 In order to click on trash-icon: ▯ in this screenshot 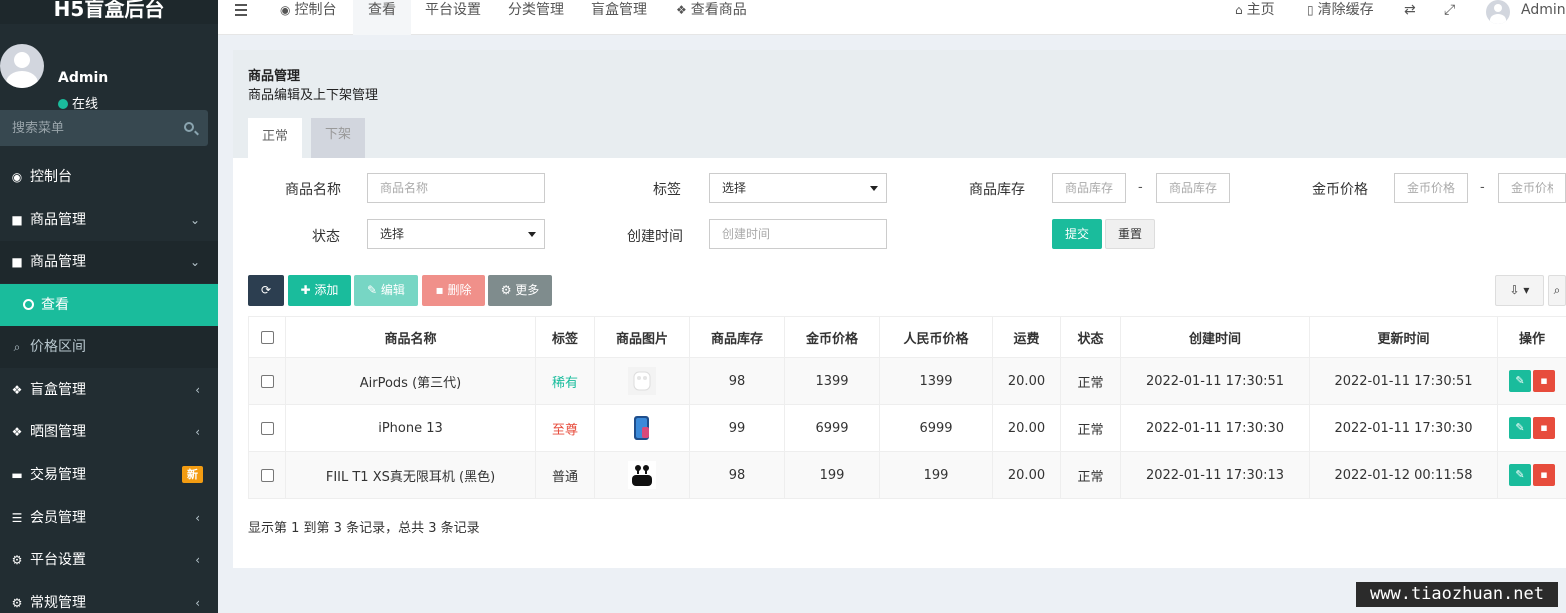, I will do `click(1310, 10)`.